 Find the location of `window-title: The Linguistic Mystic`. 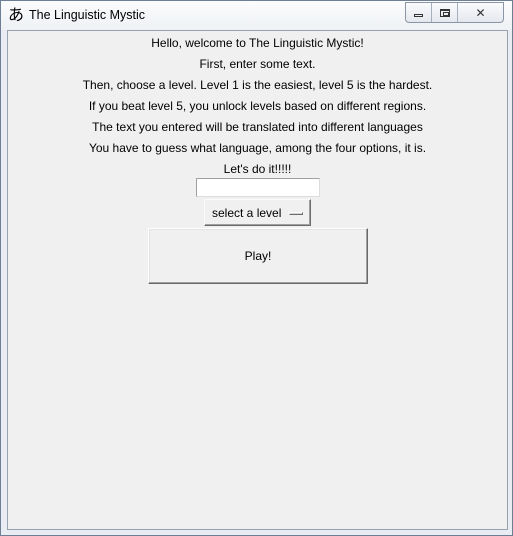

window-title: The Linguistic Mystic is located at coordinates (87, 15).